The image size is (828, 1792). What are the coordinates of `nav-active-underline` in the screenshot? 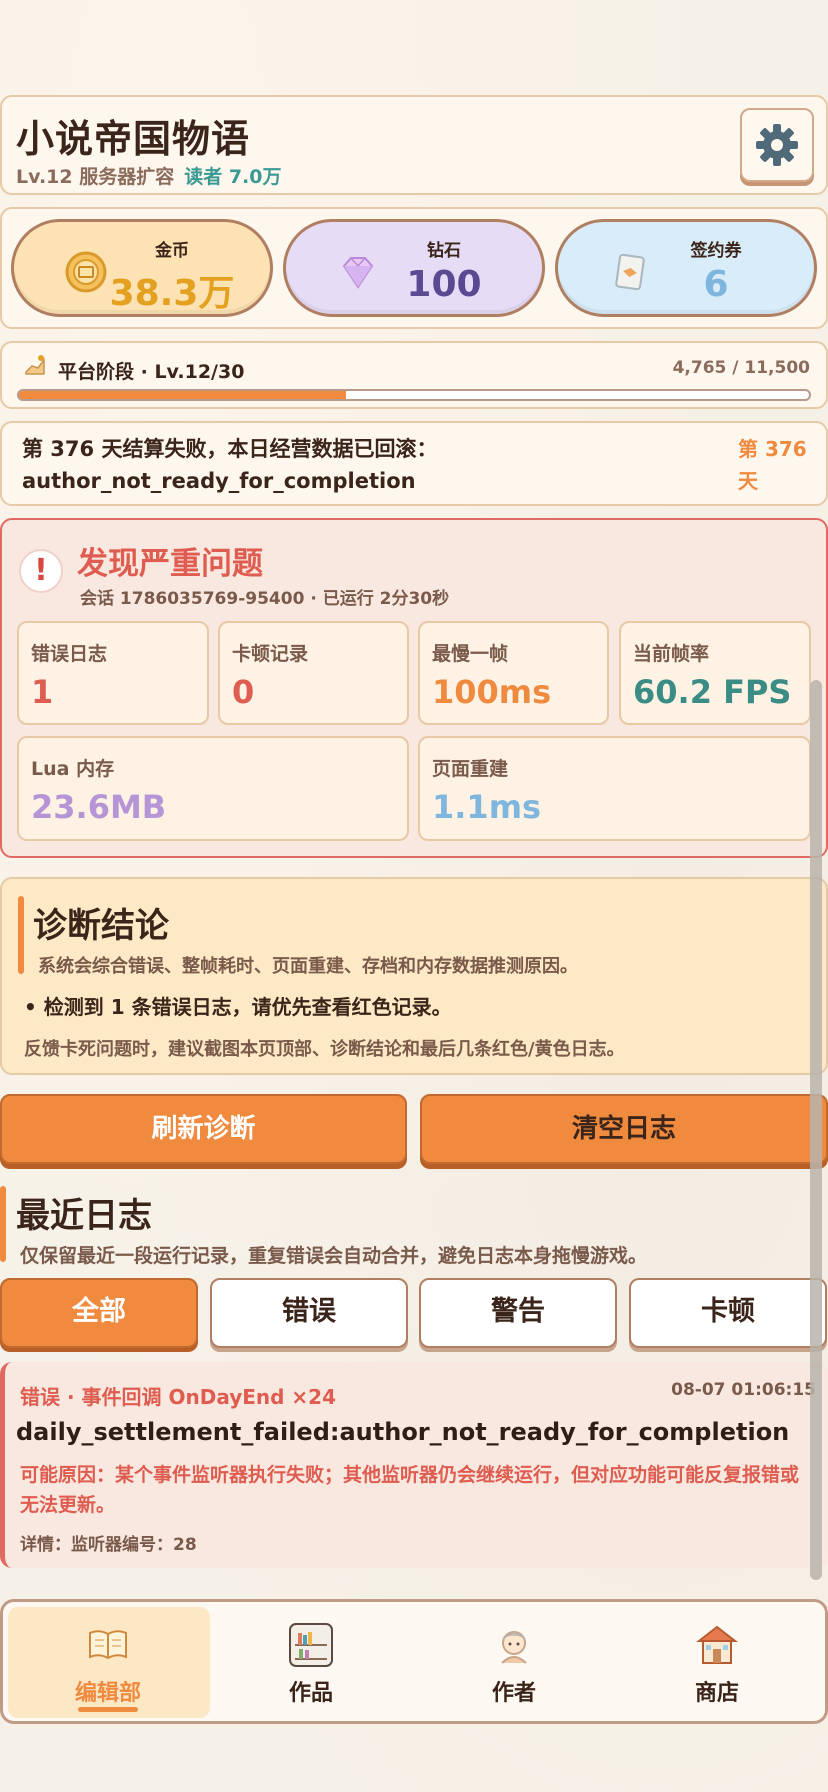 It's located at (108, 1709).